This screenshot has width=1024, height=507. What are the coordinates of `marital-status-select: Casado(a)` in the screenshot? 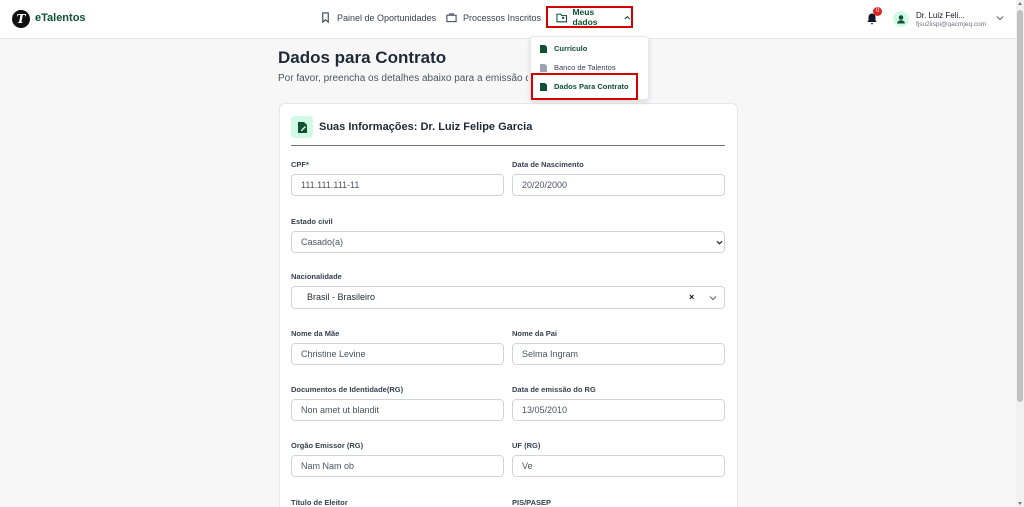 It's located at (508, 242).